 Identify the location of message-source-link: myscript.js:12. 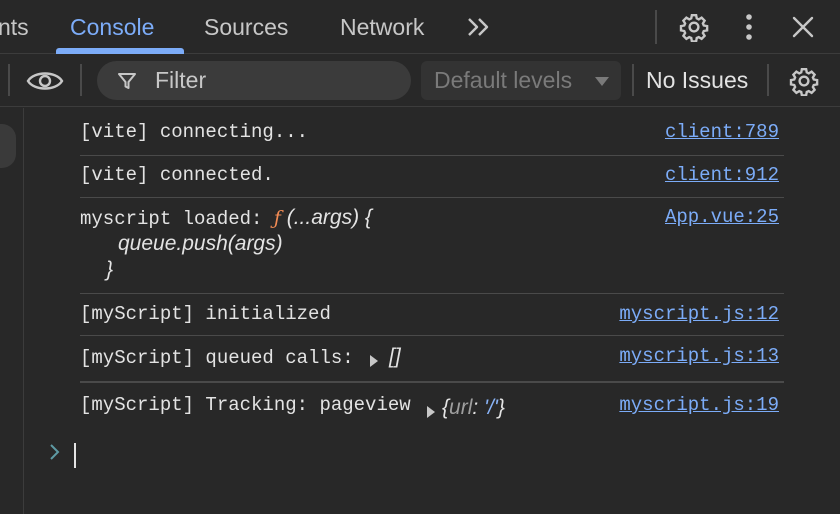
(699, 314).